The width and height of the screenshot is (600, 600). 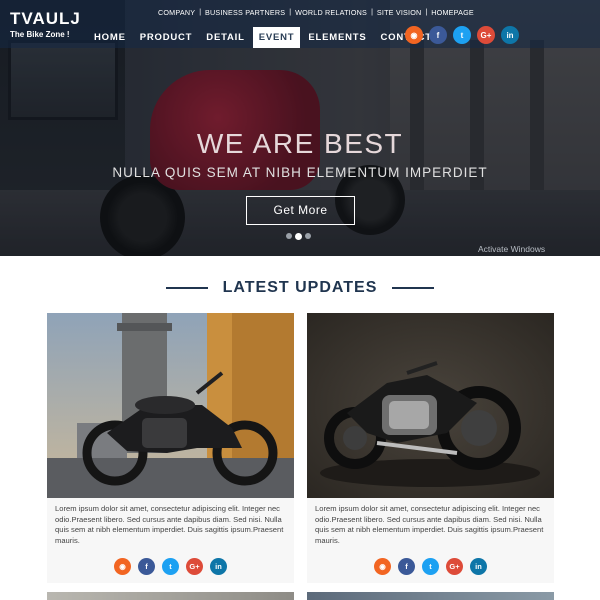 What do you see at coordinates (176, 12) in the screenshot?
I see `top-link-company: COMPANY` at bounding box center [176, 12].